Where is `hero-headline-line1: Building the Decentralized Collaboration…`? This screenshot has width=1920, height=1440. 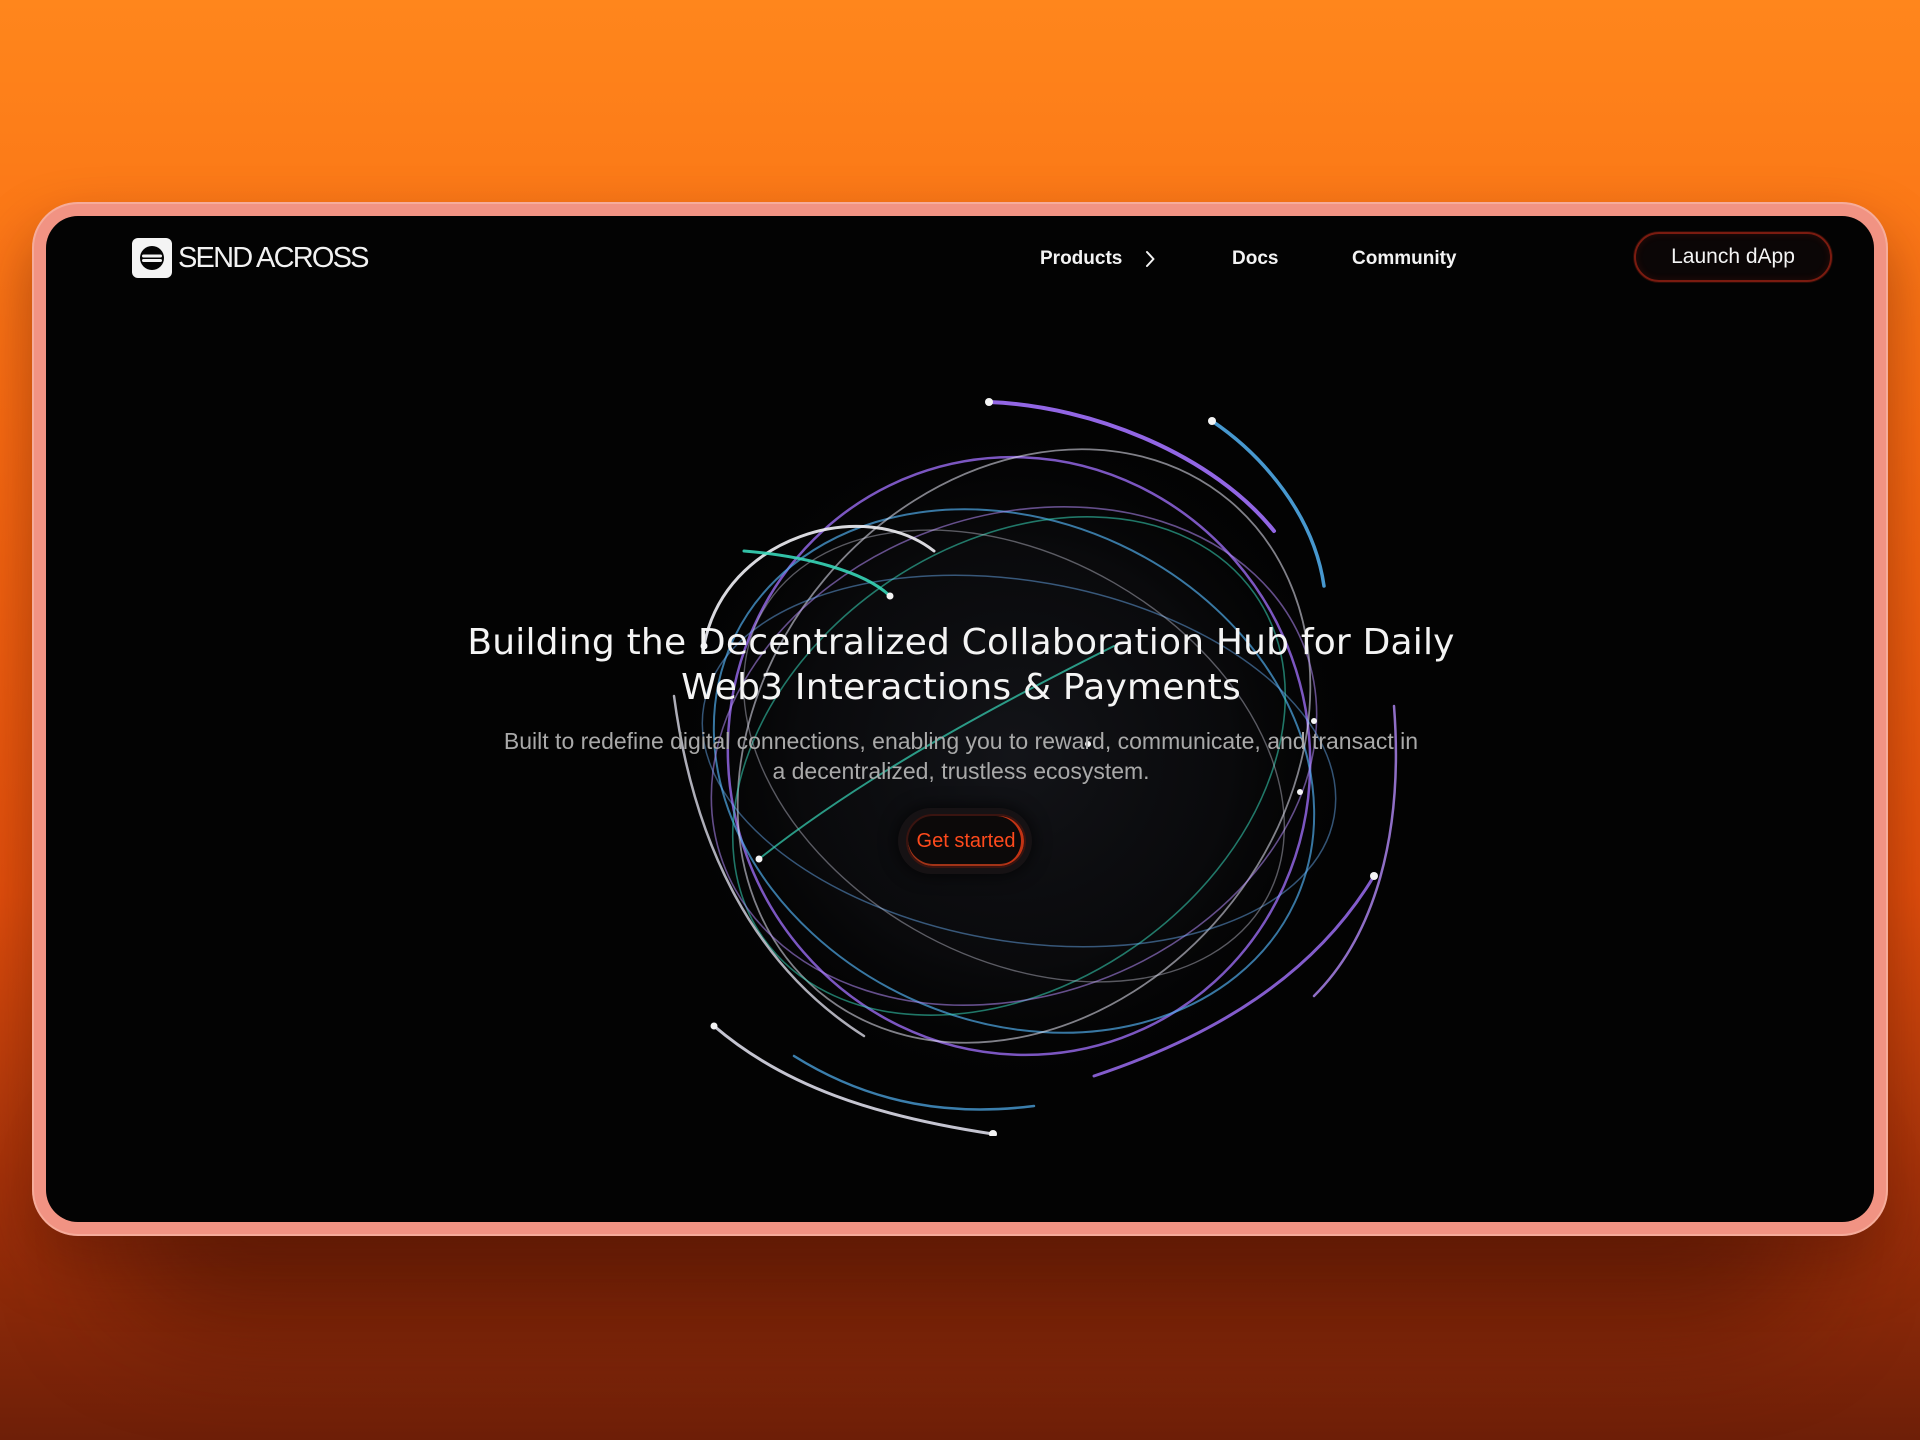 hero-headline-line1: Building the Decentralized Collaboration… is located at coordinates (961, 642).